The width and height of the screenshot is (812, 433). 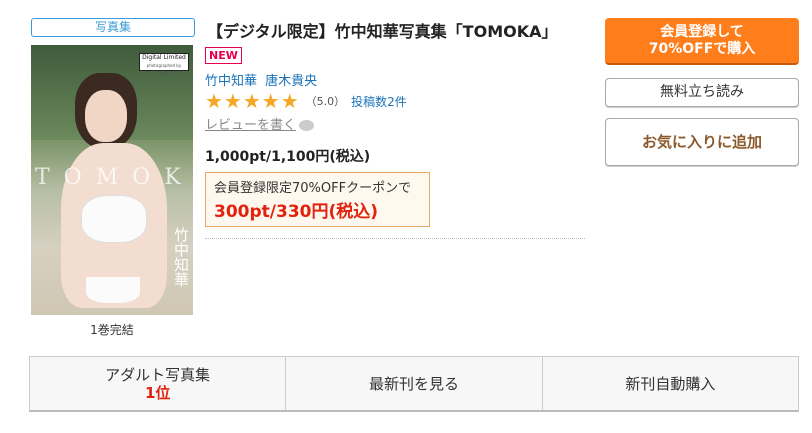 I want to click on member-button-line2: 70%OFFで購入, so click(x=702, y=49).